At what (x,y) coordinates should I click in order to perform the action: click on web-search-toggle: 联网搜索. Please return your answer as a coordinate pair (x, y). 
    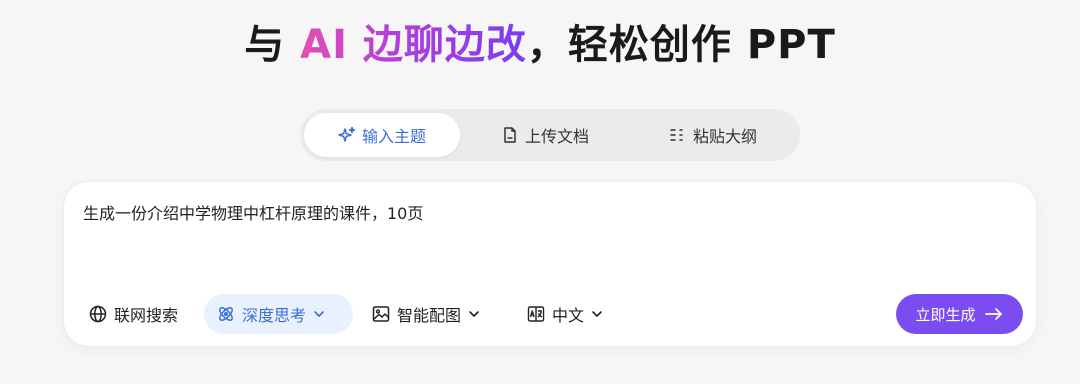
    Looking at the image, I should click on (133, 314).